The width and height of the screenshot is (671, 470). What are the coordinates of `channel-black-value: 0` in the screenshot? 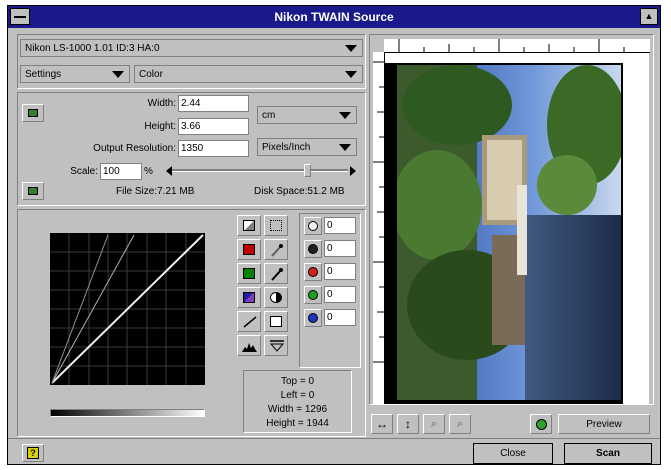 It's located at (340, 248).